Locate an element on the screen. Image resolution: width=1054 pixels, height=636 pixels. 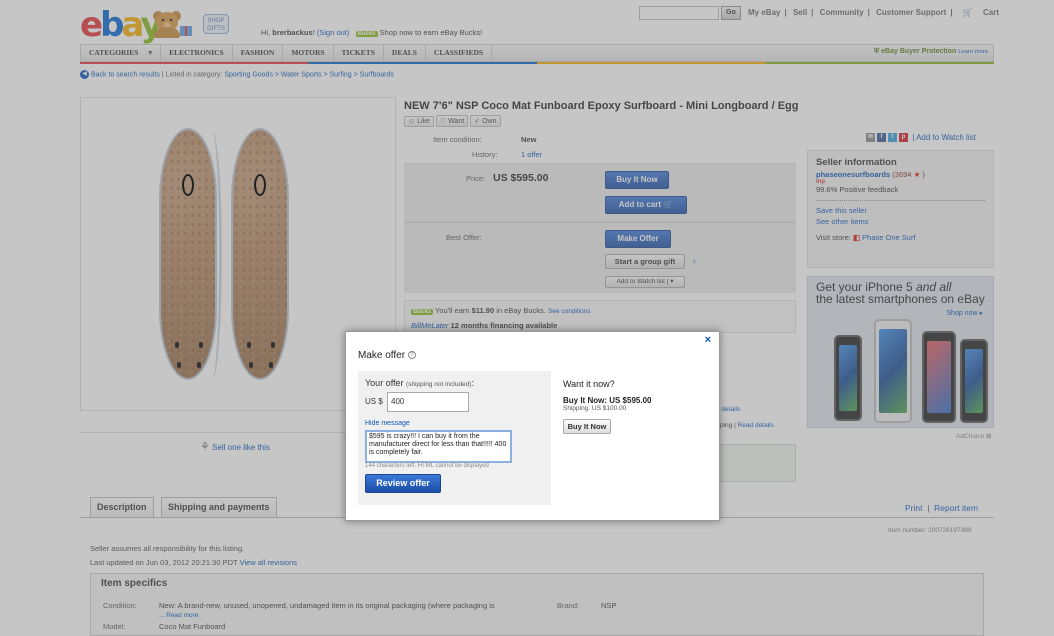
hide-message-link: Hide message is located at coordinates (387, 423).